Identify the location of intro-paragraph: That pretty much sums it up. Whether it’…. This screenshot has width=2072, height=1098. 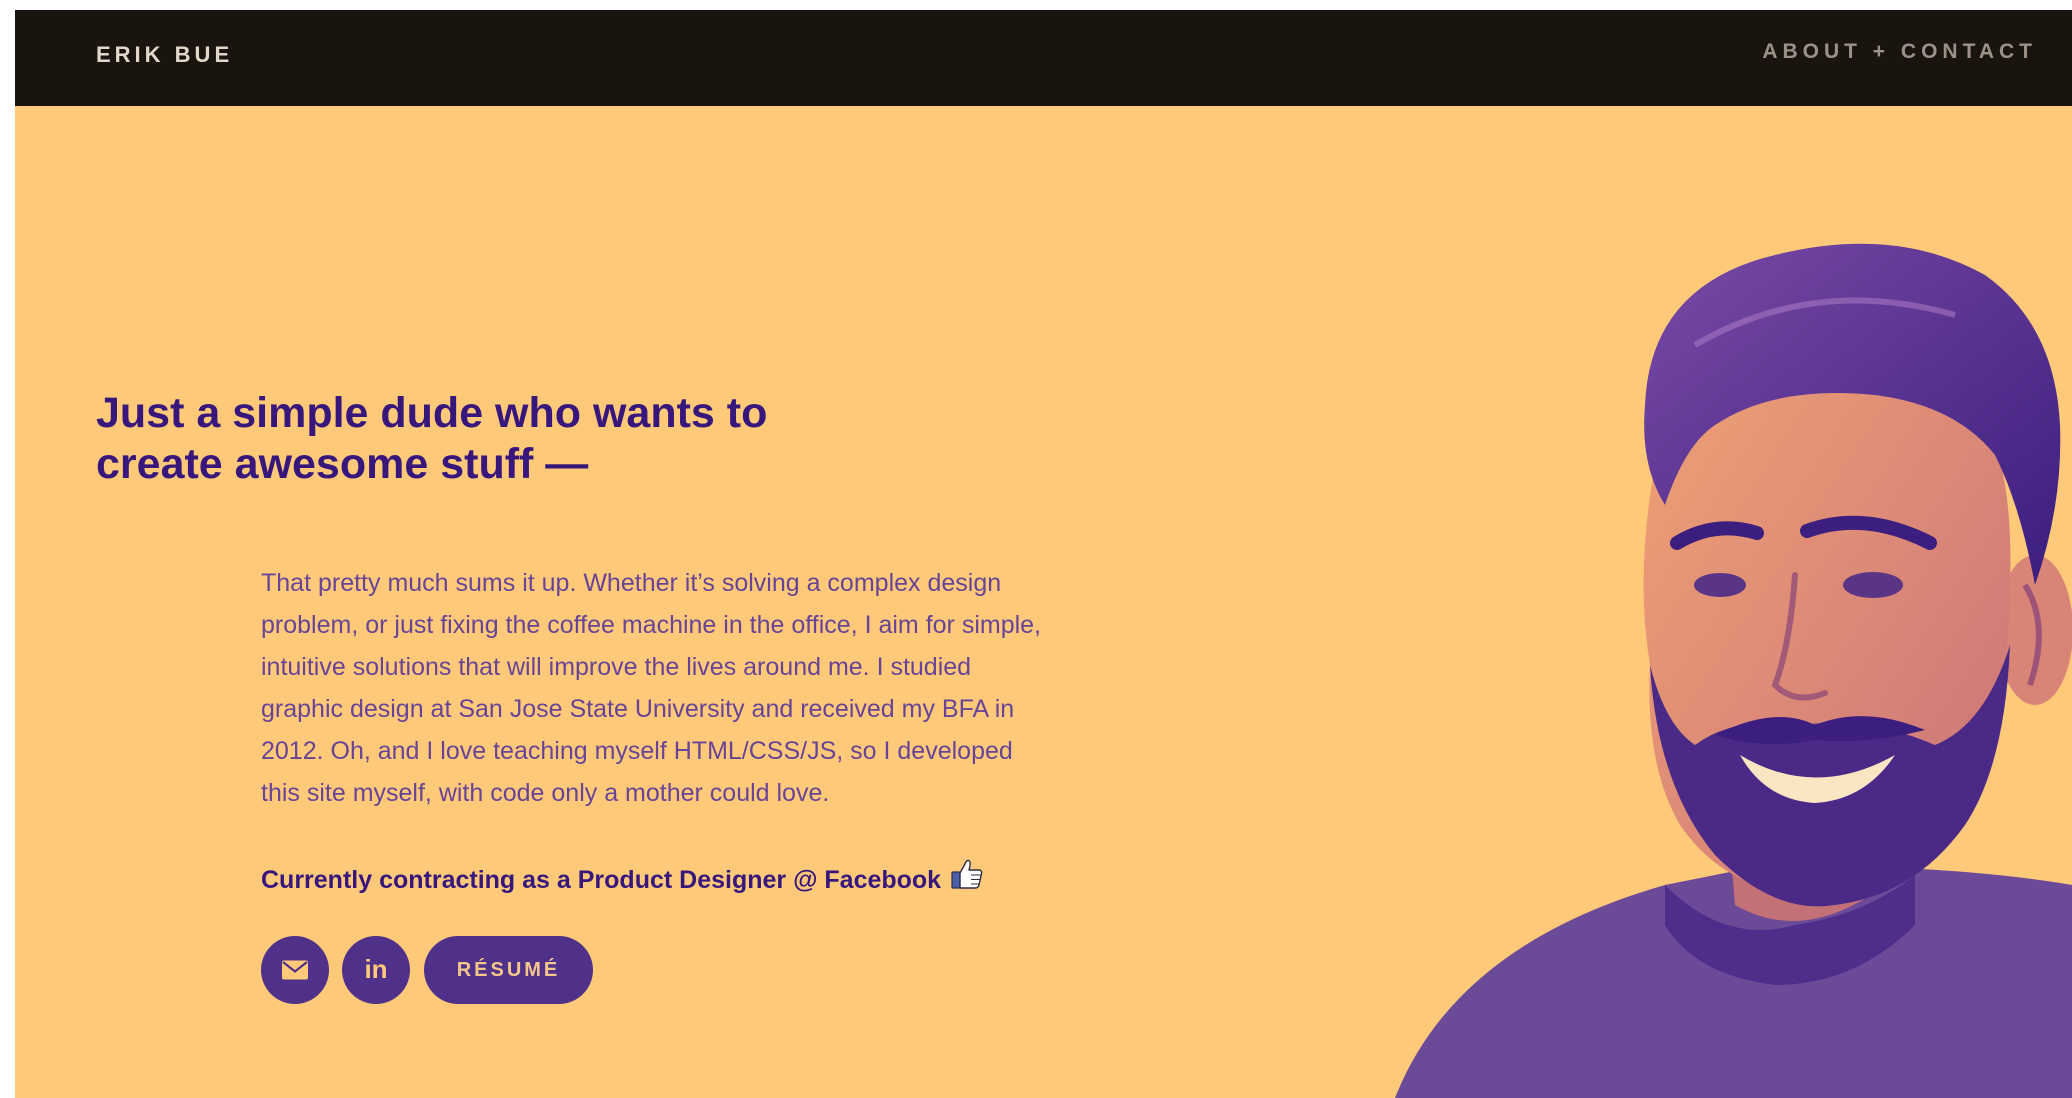
(651, 688).